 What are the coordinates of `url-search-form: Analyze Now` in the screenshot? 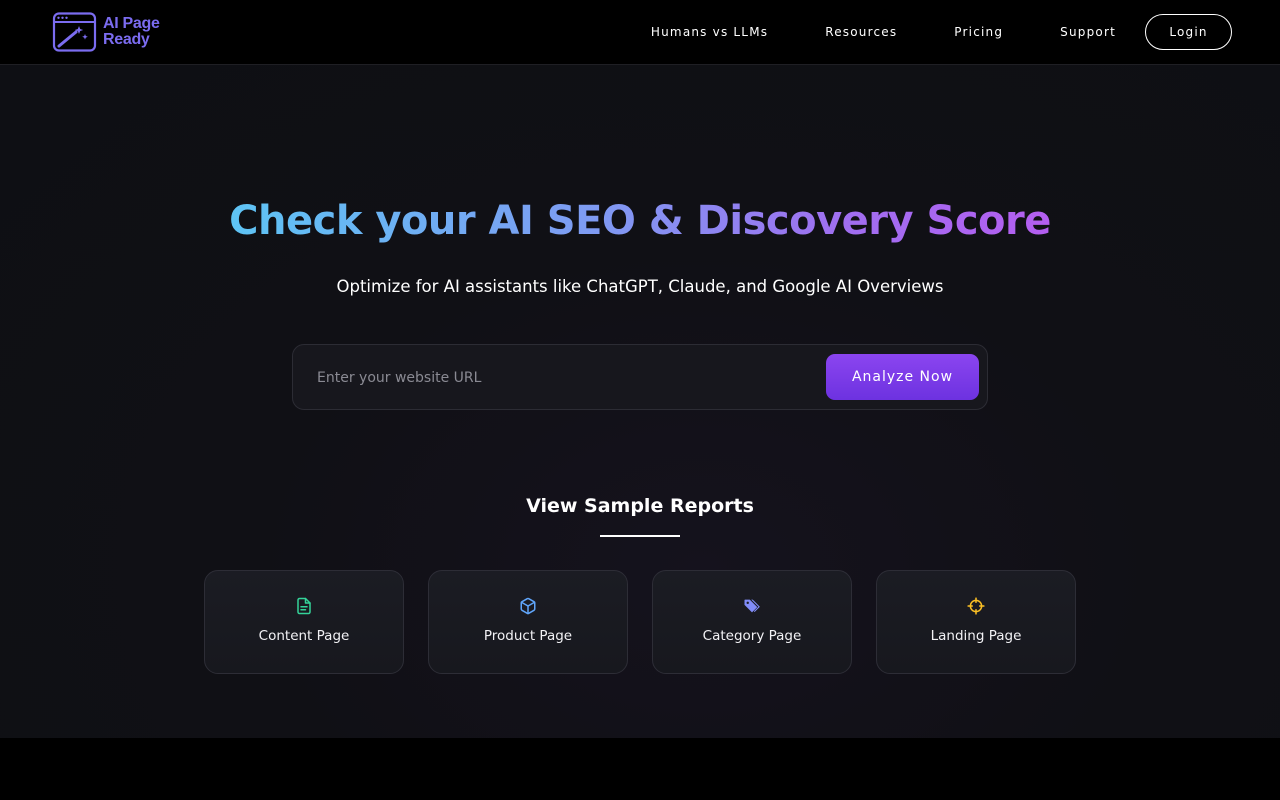 It's located at (640, 377).